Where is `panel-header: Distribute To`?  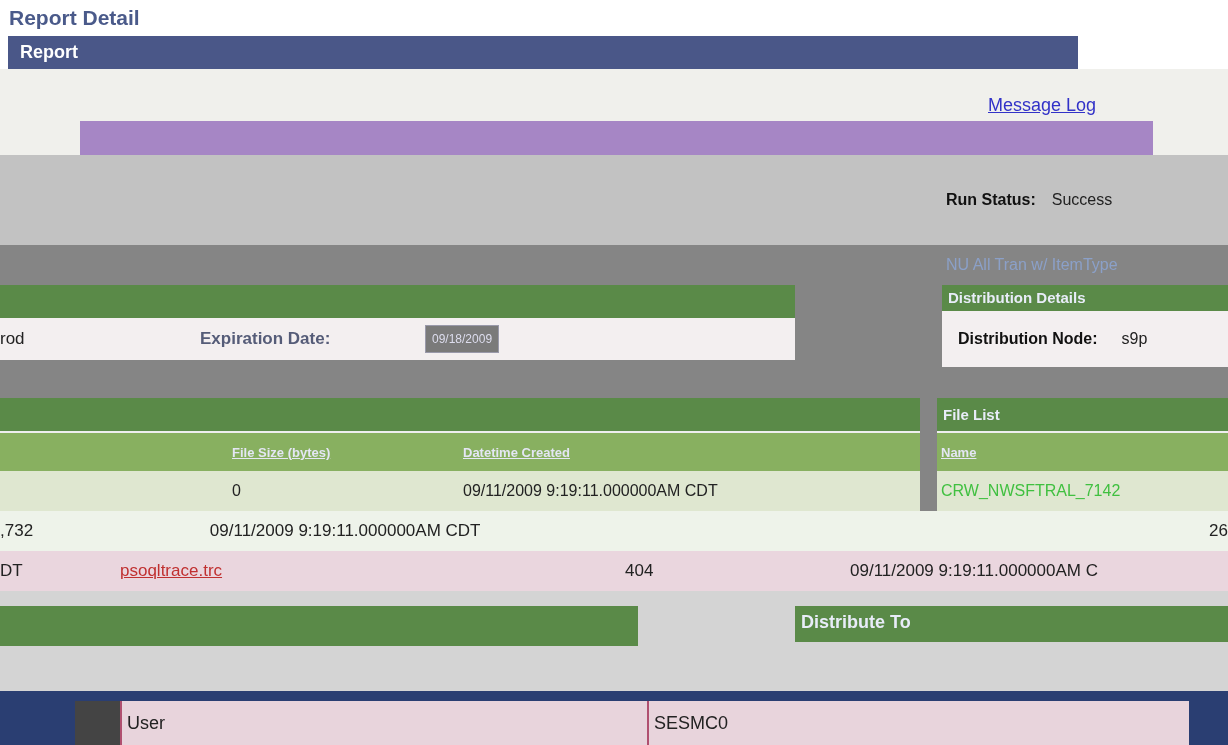 panel-header: Distribute To is located at coordinates (1011, 624).